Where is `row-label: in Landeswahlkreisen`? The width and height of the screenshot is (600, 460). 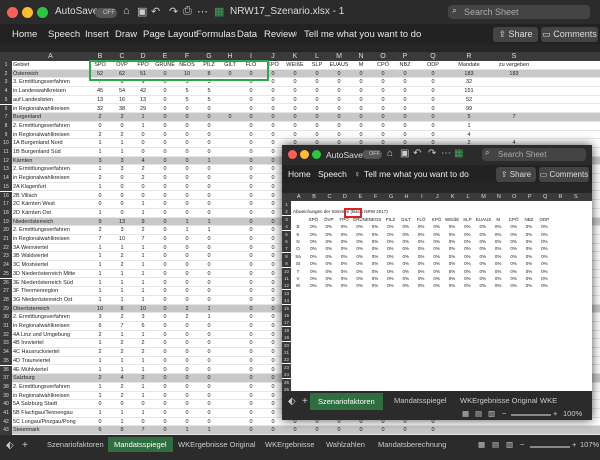
row-label: in Landeswahlkreisen is located at coordinates (39, 91).